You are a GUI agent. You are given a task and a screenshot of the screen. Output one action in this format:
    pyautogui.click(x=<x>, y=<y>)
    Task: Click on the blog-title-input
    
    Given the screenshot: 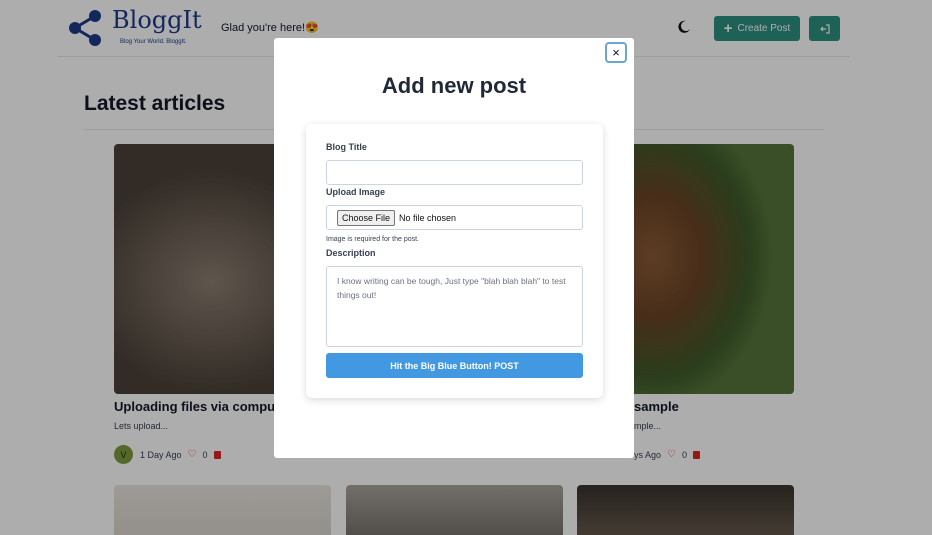 What is the action you would take?
    pyautogui.click(x=454, y=172)
    